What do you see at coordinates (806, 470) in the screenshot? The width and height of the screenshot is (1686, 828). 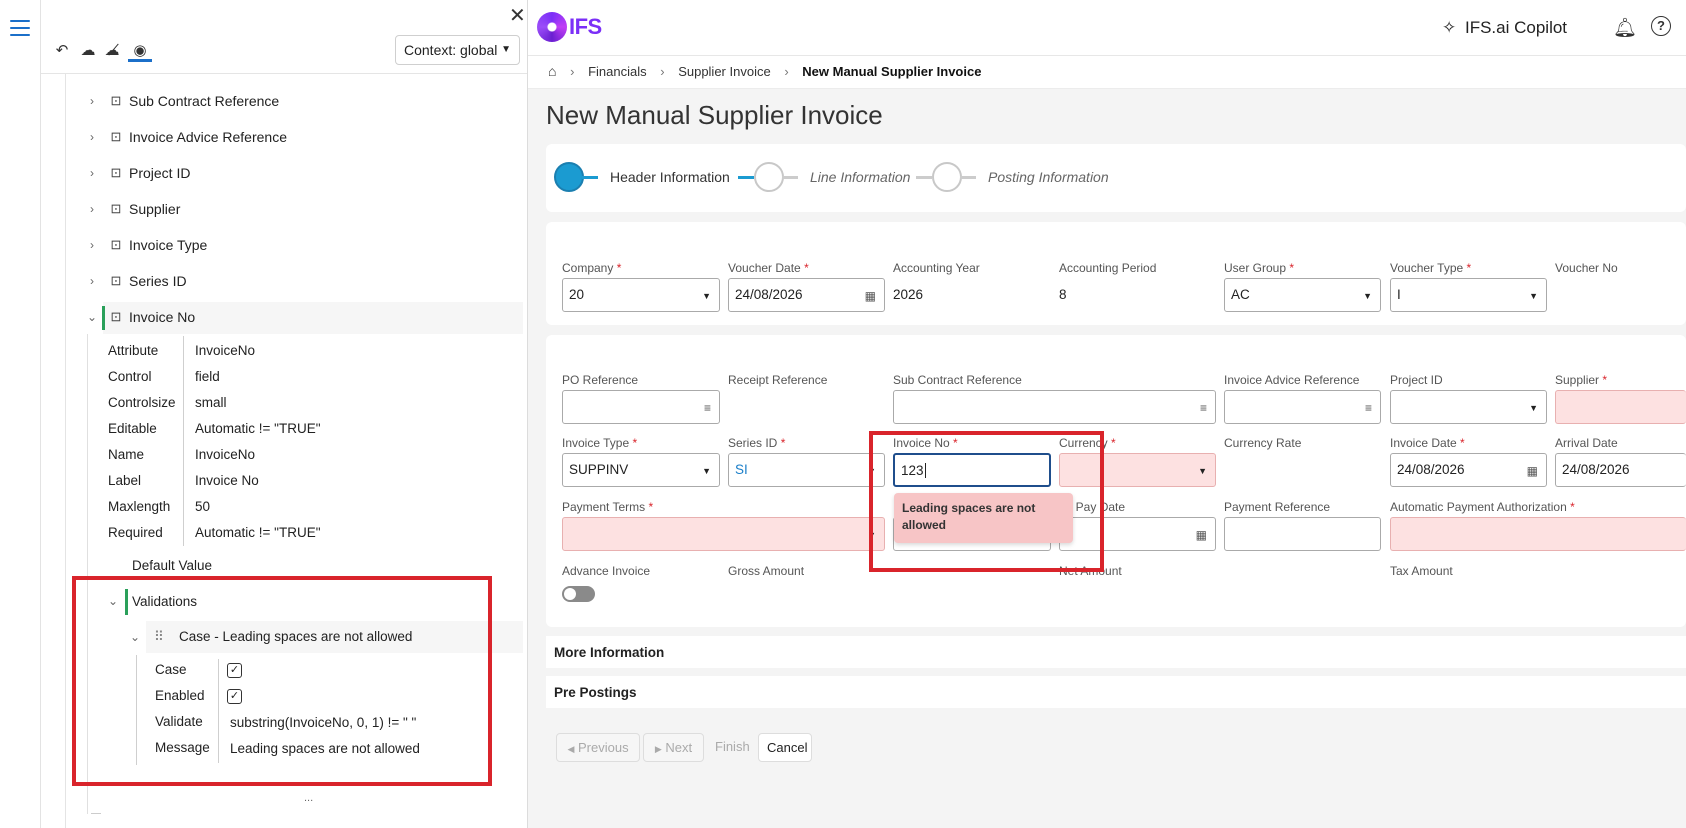 I see `series-id-field: SI ▼` at bounding box center [806, 470].